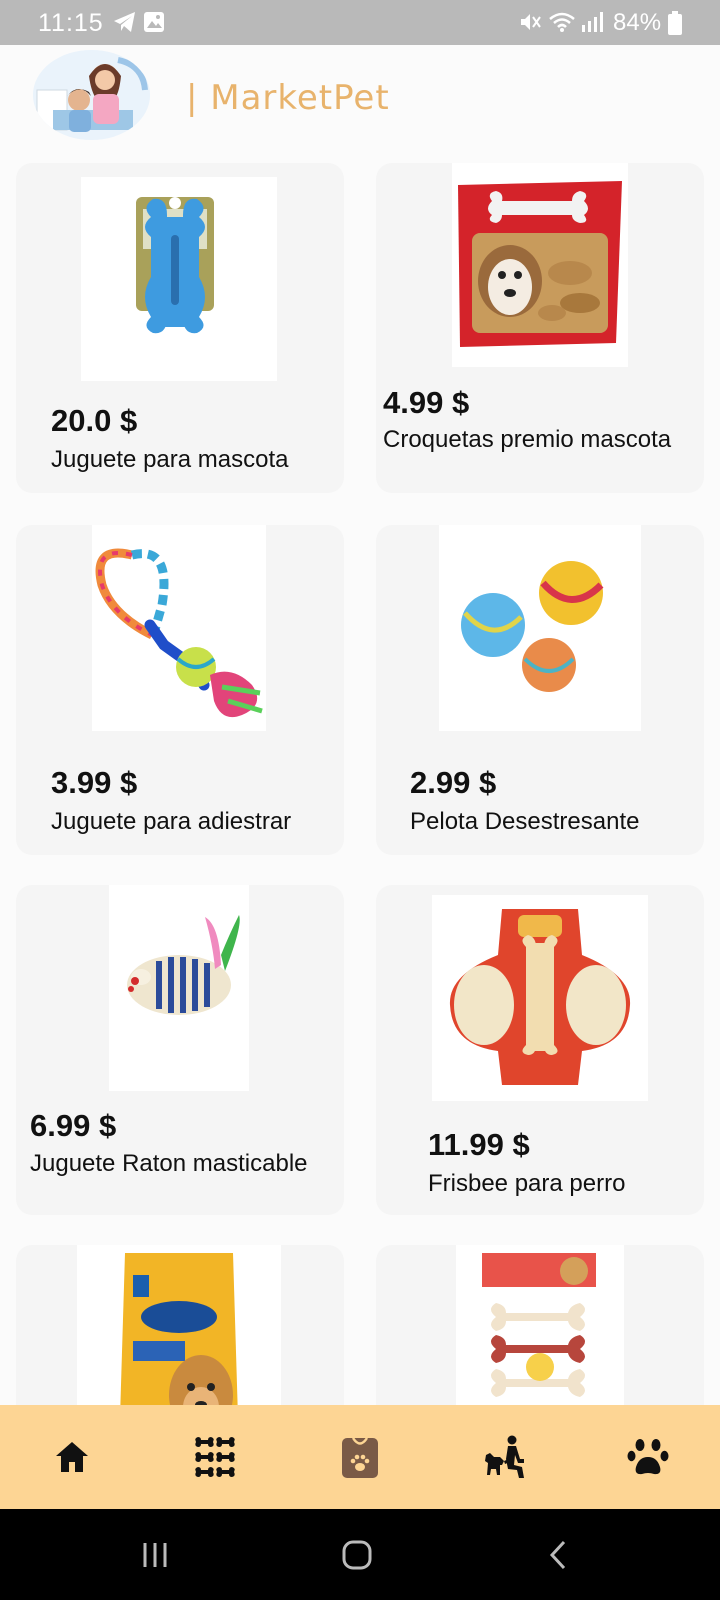 Image resolution: width=720 pixels, height=1600 pixels. I want to click on bones-grid-icon, so click(215, 1457).